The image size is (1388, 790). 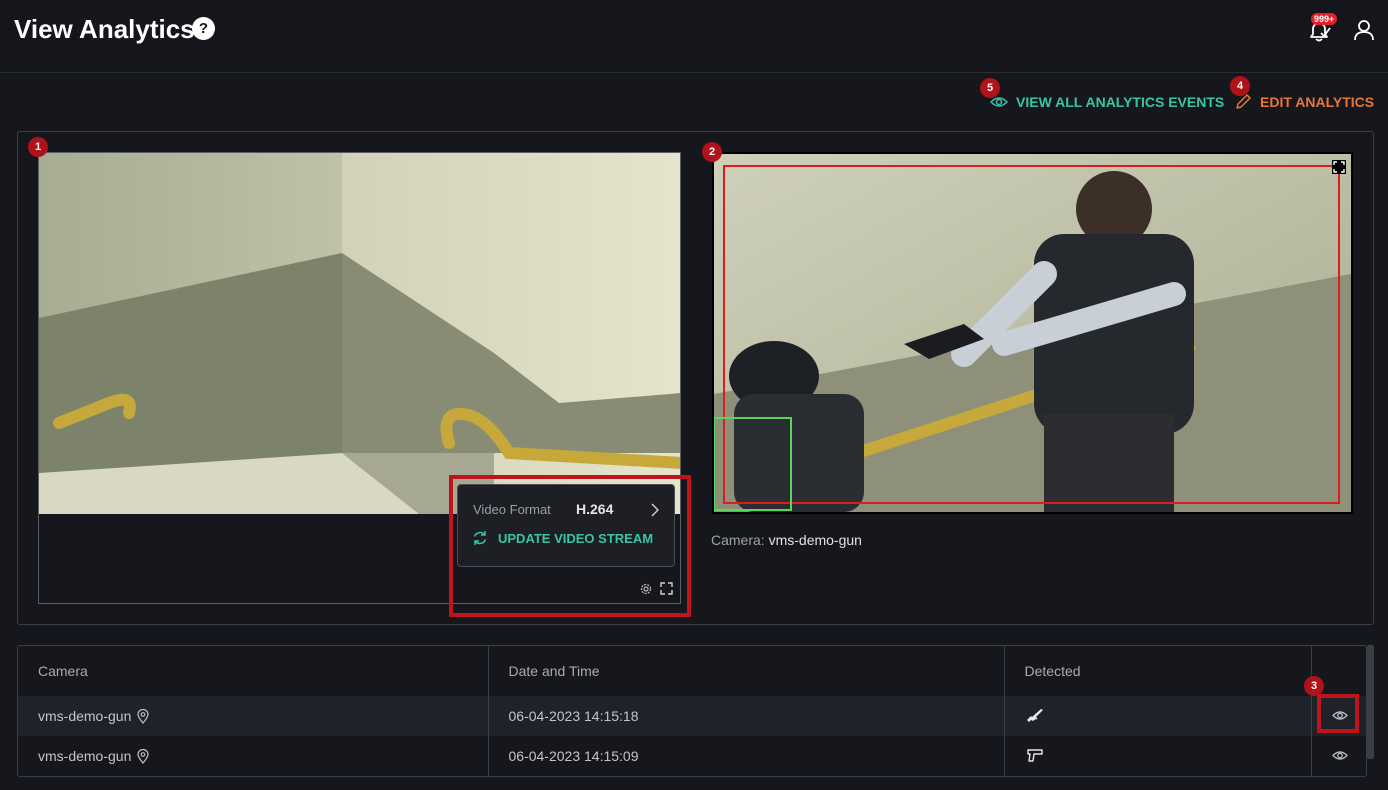 I want to click on pistol-icon, so click(x=1034, y=755).